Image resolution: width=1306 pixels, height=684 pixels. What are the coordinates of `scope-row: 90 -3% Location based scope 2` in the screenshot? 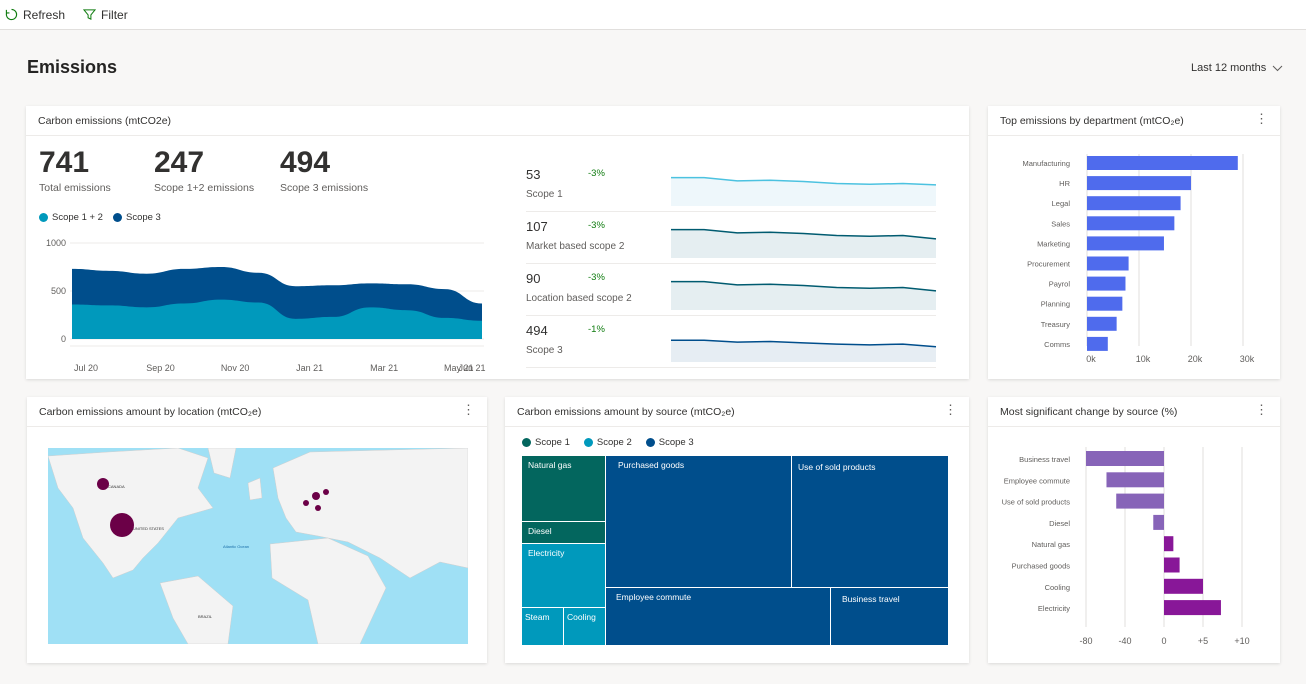 It's located at (731, 290).